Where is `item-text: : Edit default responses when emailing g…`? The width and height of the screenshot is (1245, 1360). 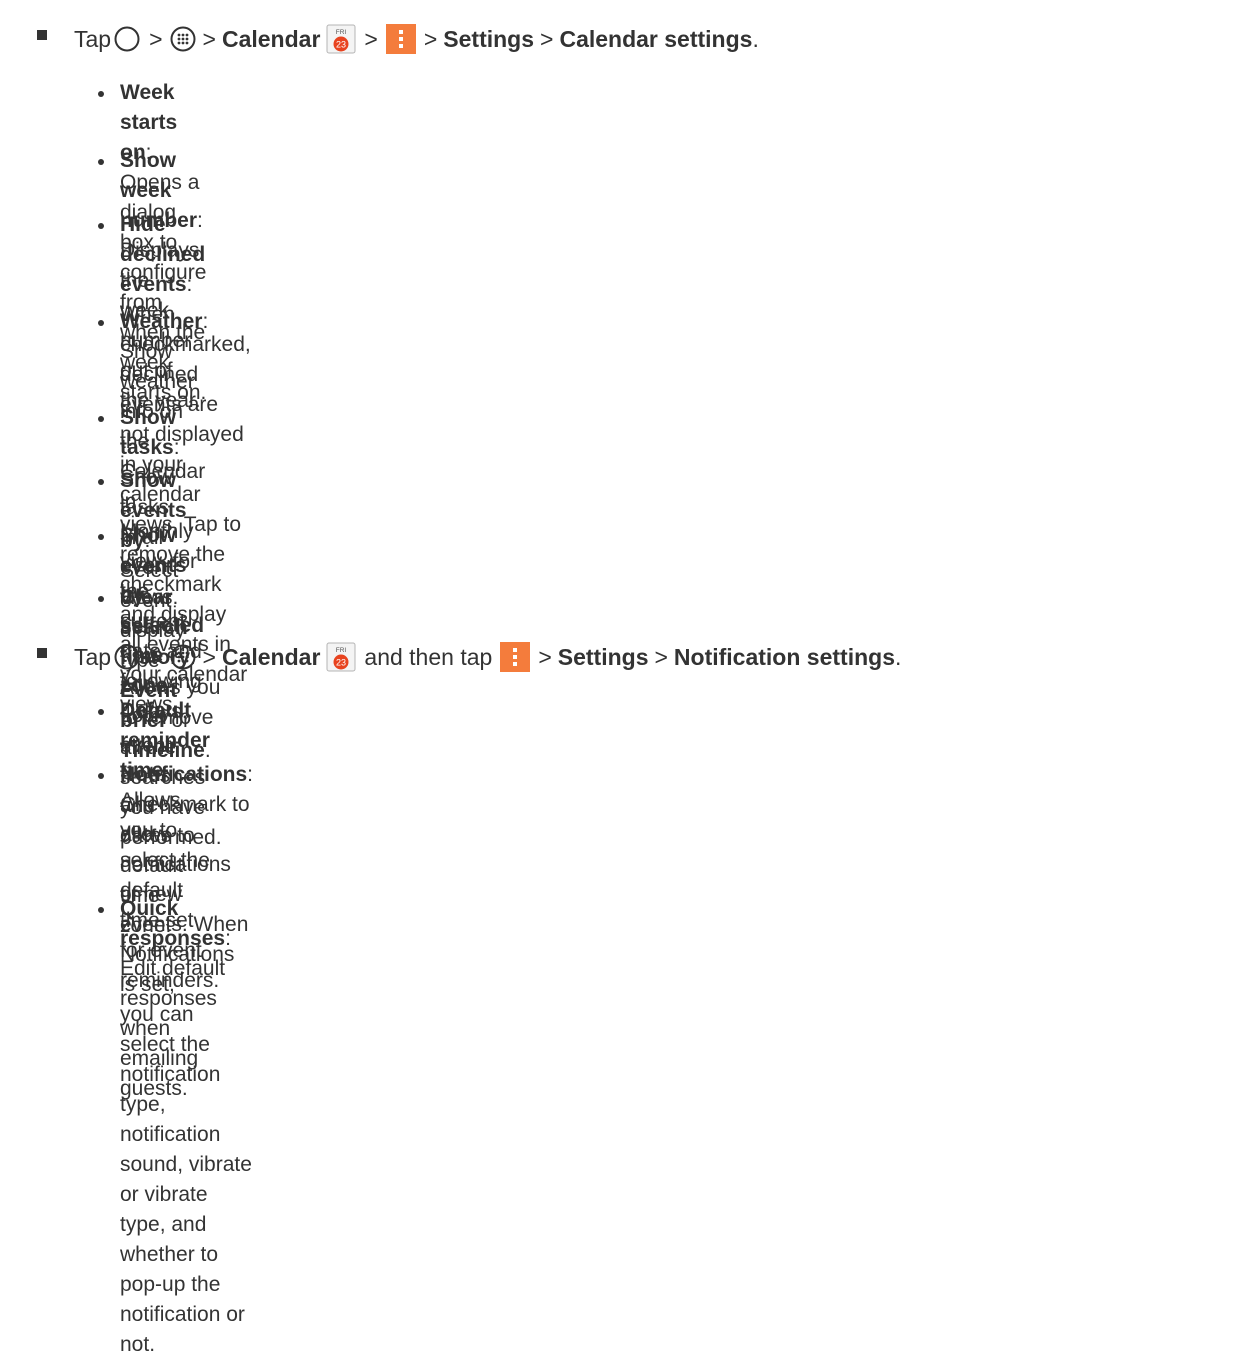
item-text: : Edit default responses when emailing g… is located at coordinates (175, 1013).